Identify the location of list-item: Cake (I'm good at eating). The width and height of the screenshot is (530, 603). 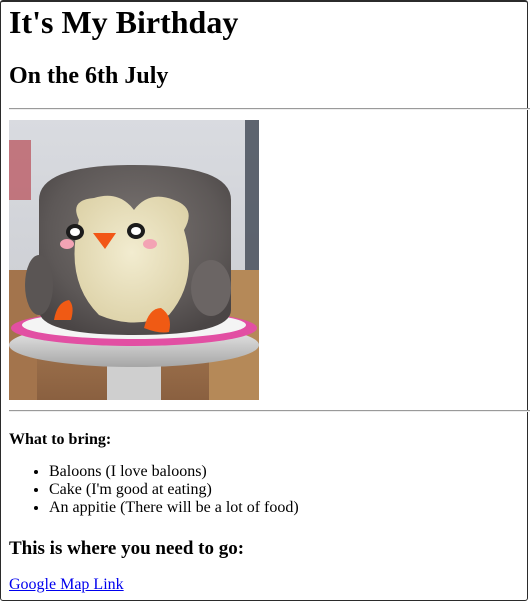
(174, 490).